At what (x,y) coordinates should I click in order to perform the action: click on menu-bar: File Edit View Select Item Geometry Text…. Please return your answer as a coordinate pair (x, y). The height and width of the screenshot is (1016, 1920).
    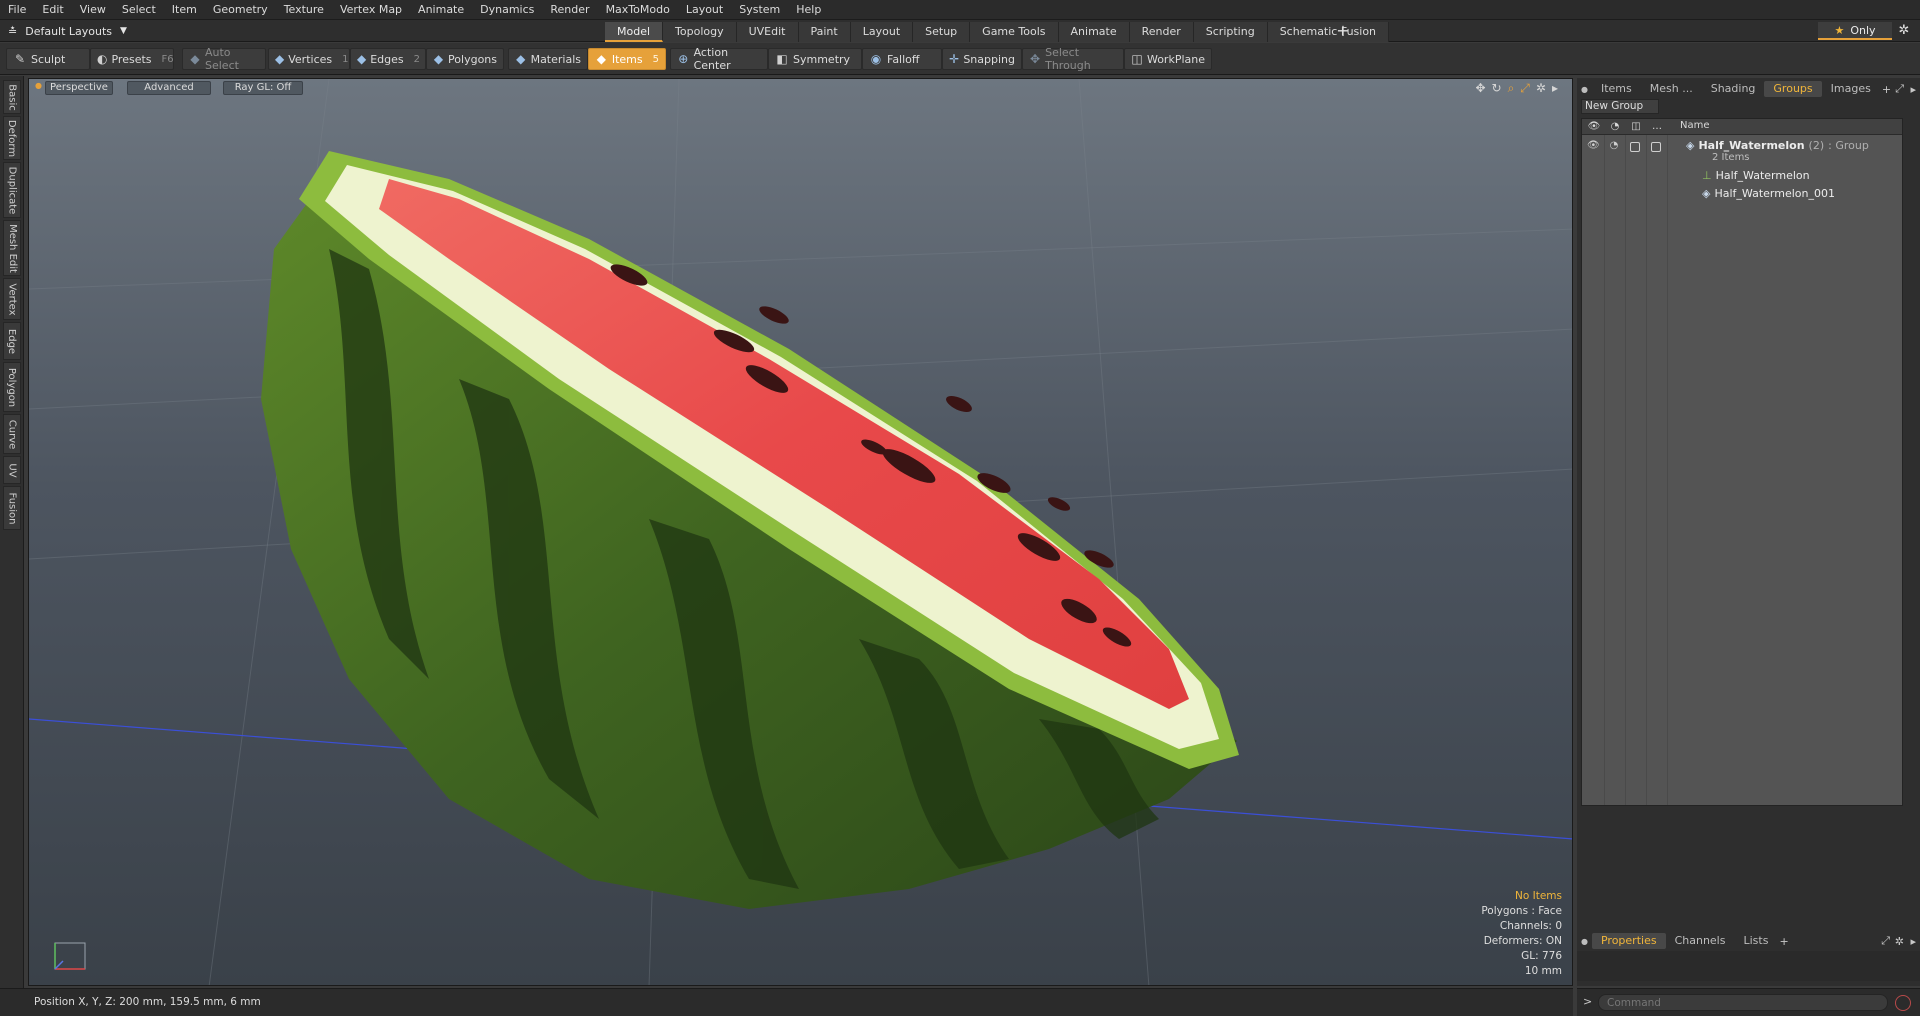
    Looking at the image, I should click on (960, 10).